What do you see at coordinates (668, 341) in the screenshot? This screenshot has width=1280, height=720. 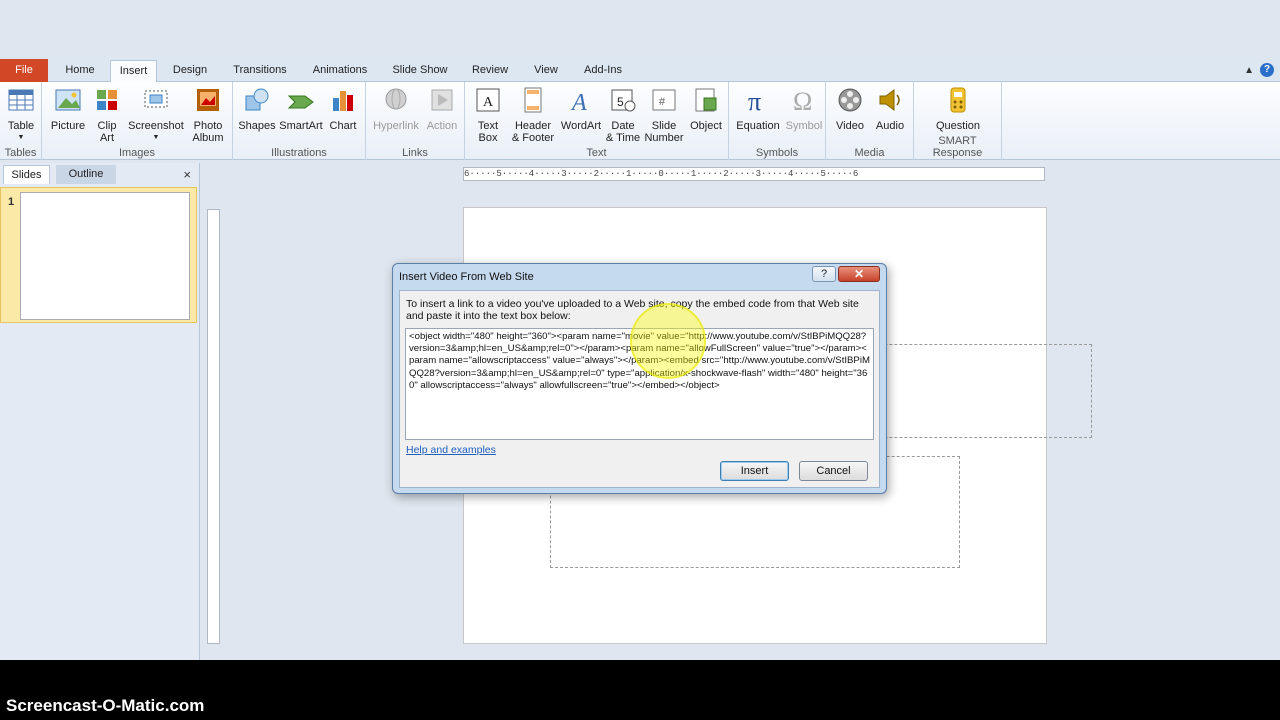 I see `cursor-highlight` at bounding box center [668, 341].